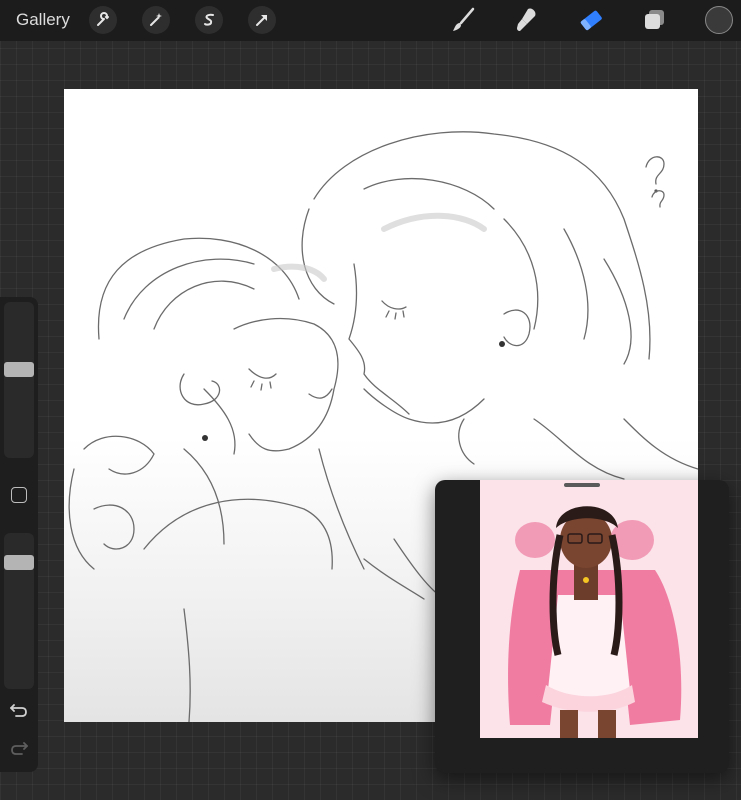 The height and width of the screenshot is (800, 741). What do you see at coordinates (19, 748) in the screenshot?
I see `redo-icon` at bounding box center [19, 748].